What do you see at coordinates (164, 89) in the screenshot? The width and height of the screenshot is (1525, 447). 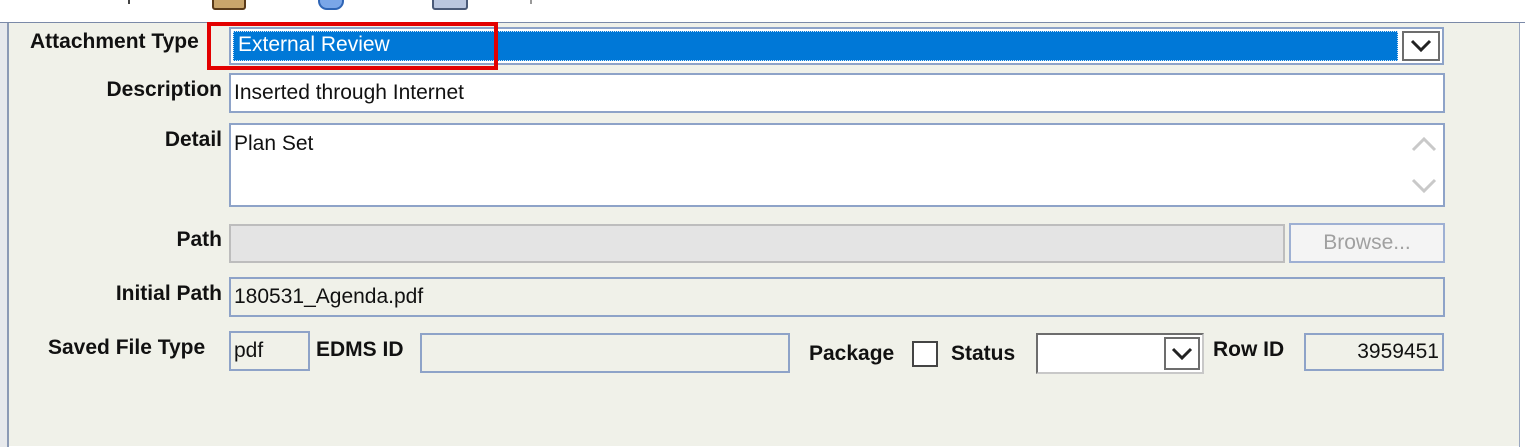 I see `description-label: Description` at bounding box center [164, 89].